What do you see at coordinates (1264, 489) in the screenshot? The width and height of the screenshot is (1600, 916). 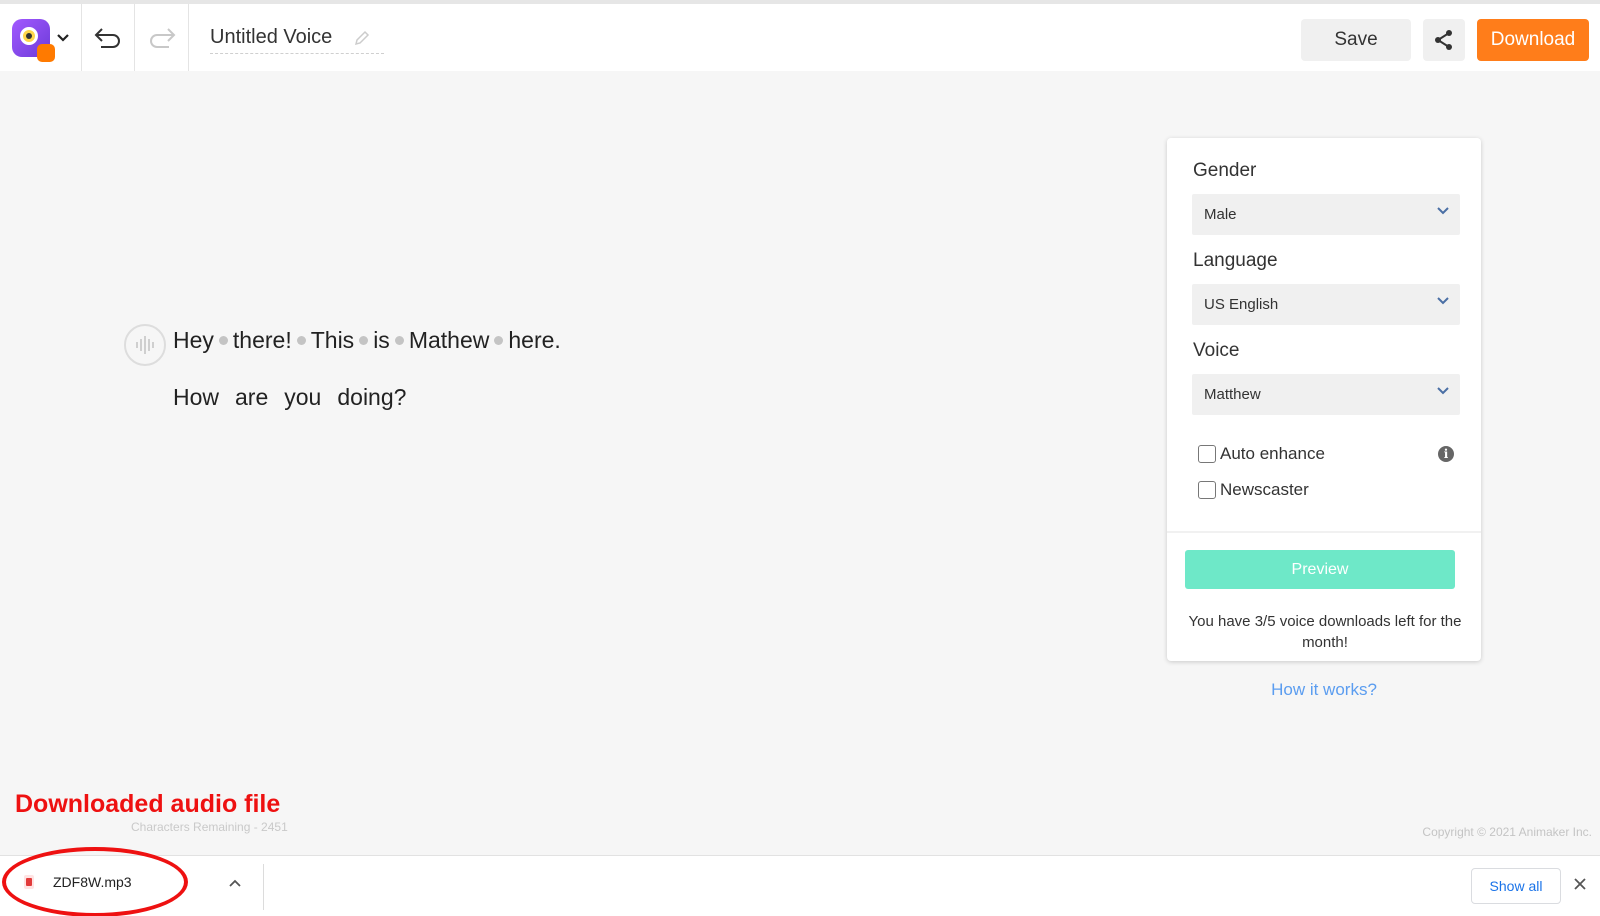 I see `newscaster-label: Newscaster` at bounding box center [1264, 489].